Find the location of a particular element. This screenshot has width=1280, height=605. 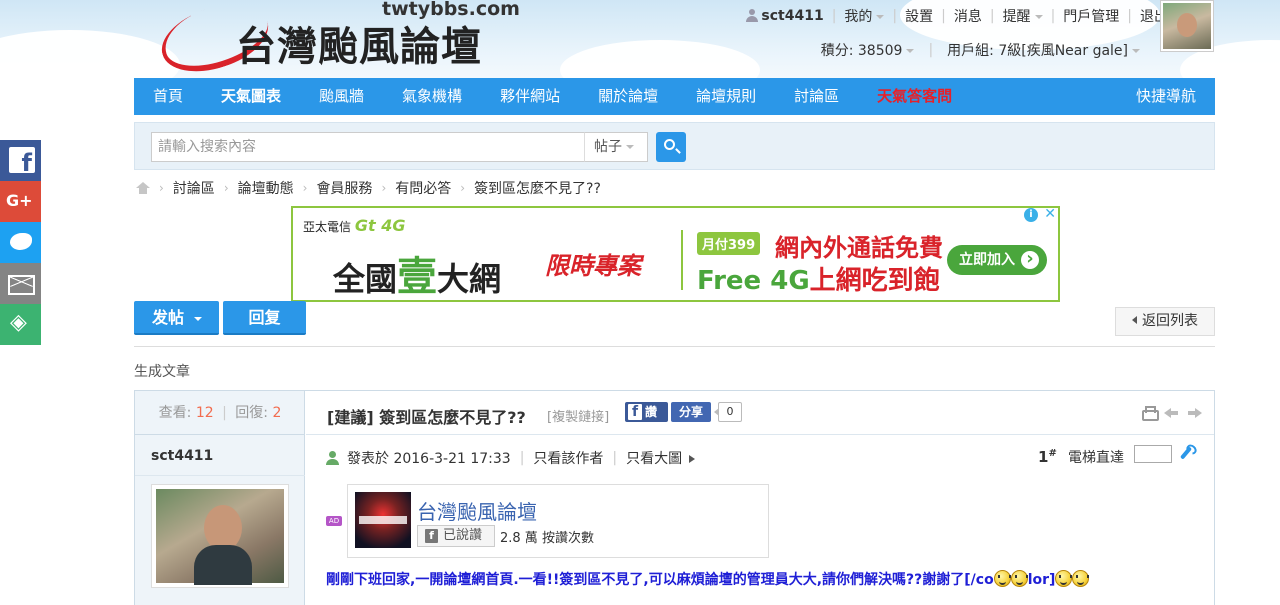

thread-title-bar: [建議] 簽到區怎麼不見了?? [複製鏈接] 讚 分享 0 is located at coordinates (760, 413).